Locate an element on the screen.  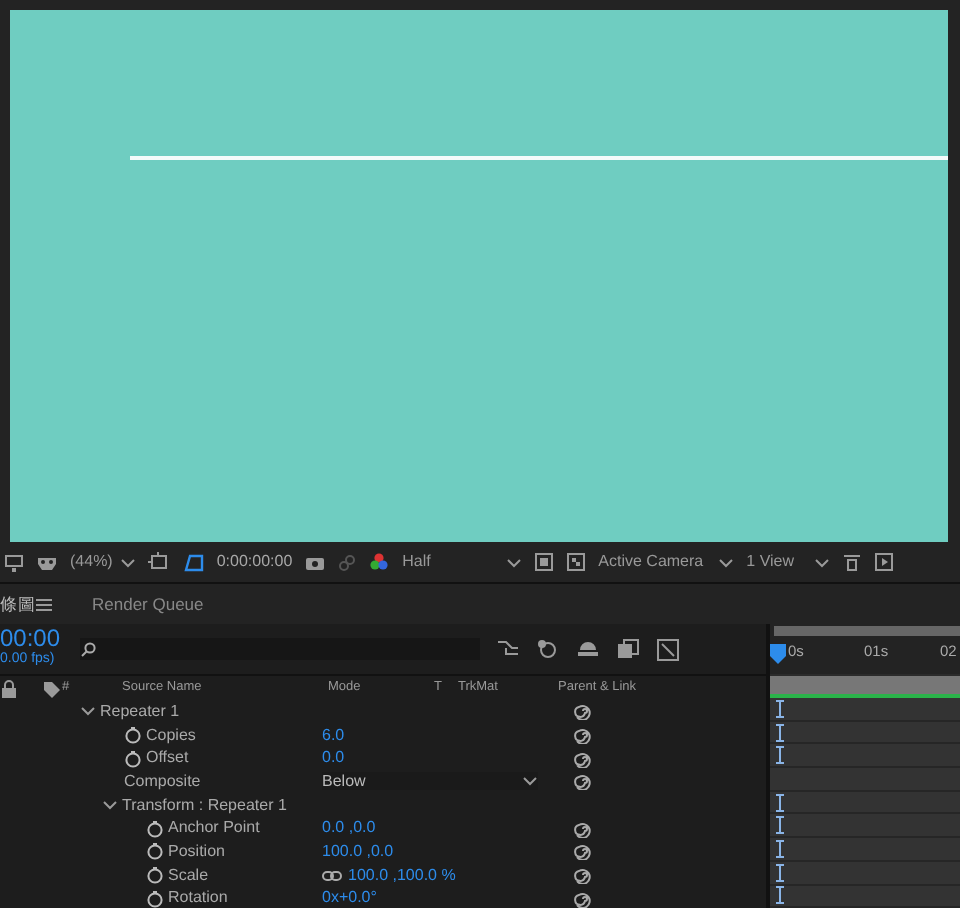
property-name: Offset is located at coordinates (167, 758).